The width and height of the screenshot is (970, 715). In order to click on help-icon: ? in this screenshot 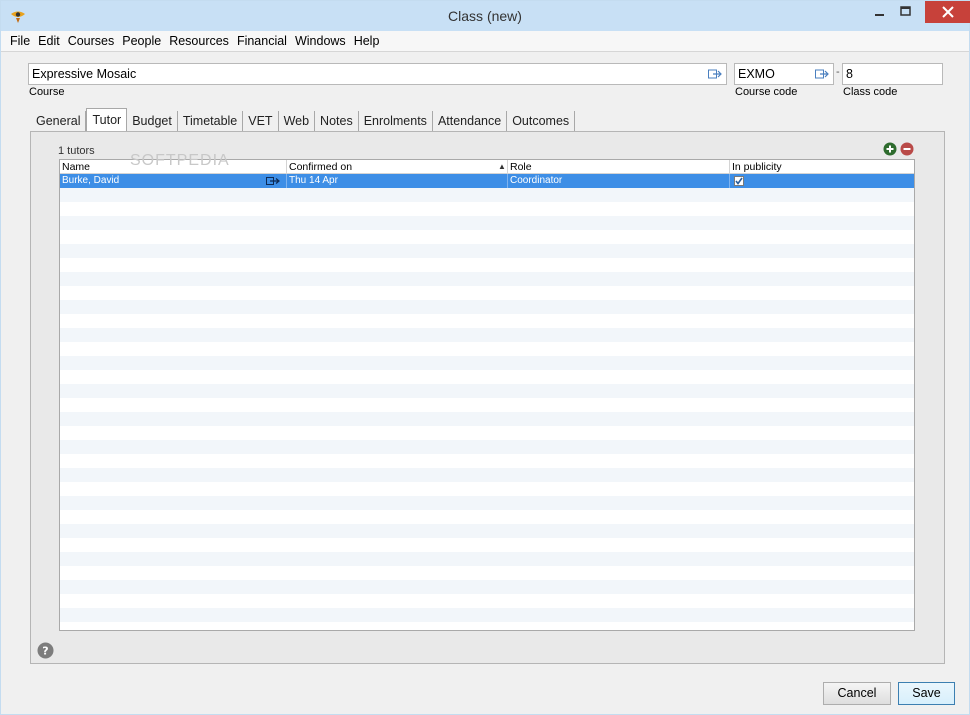, I will do `click(45, 650)`.